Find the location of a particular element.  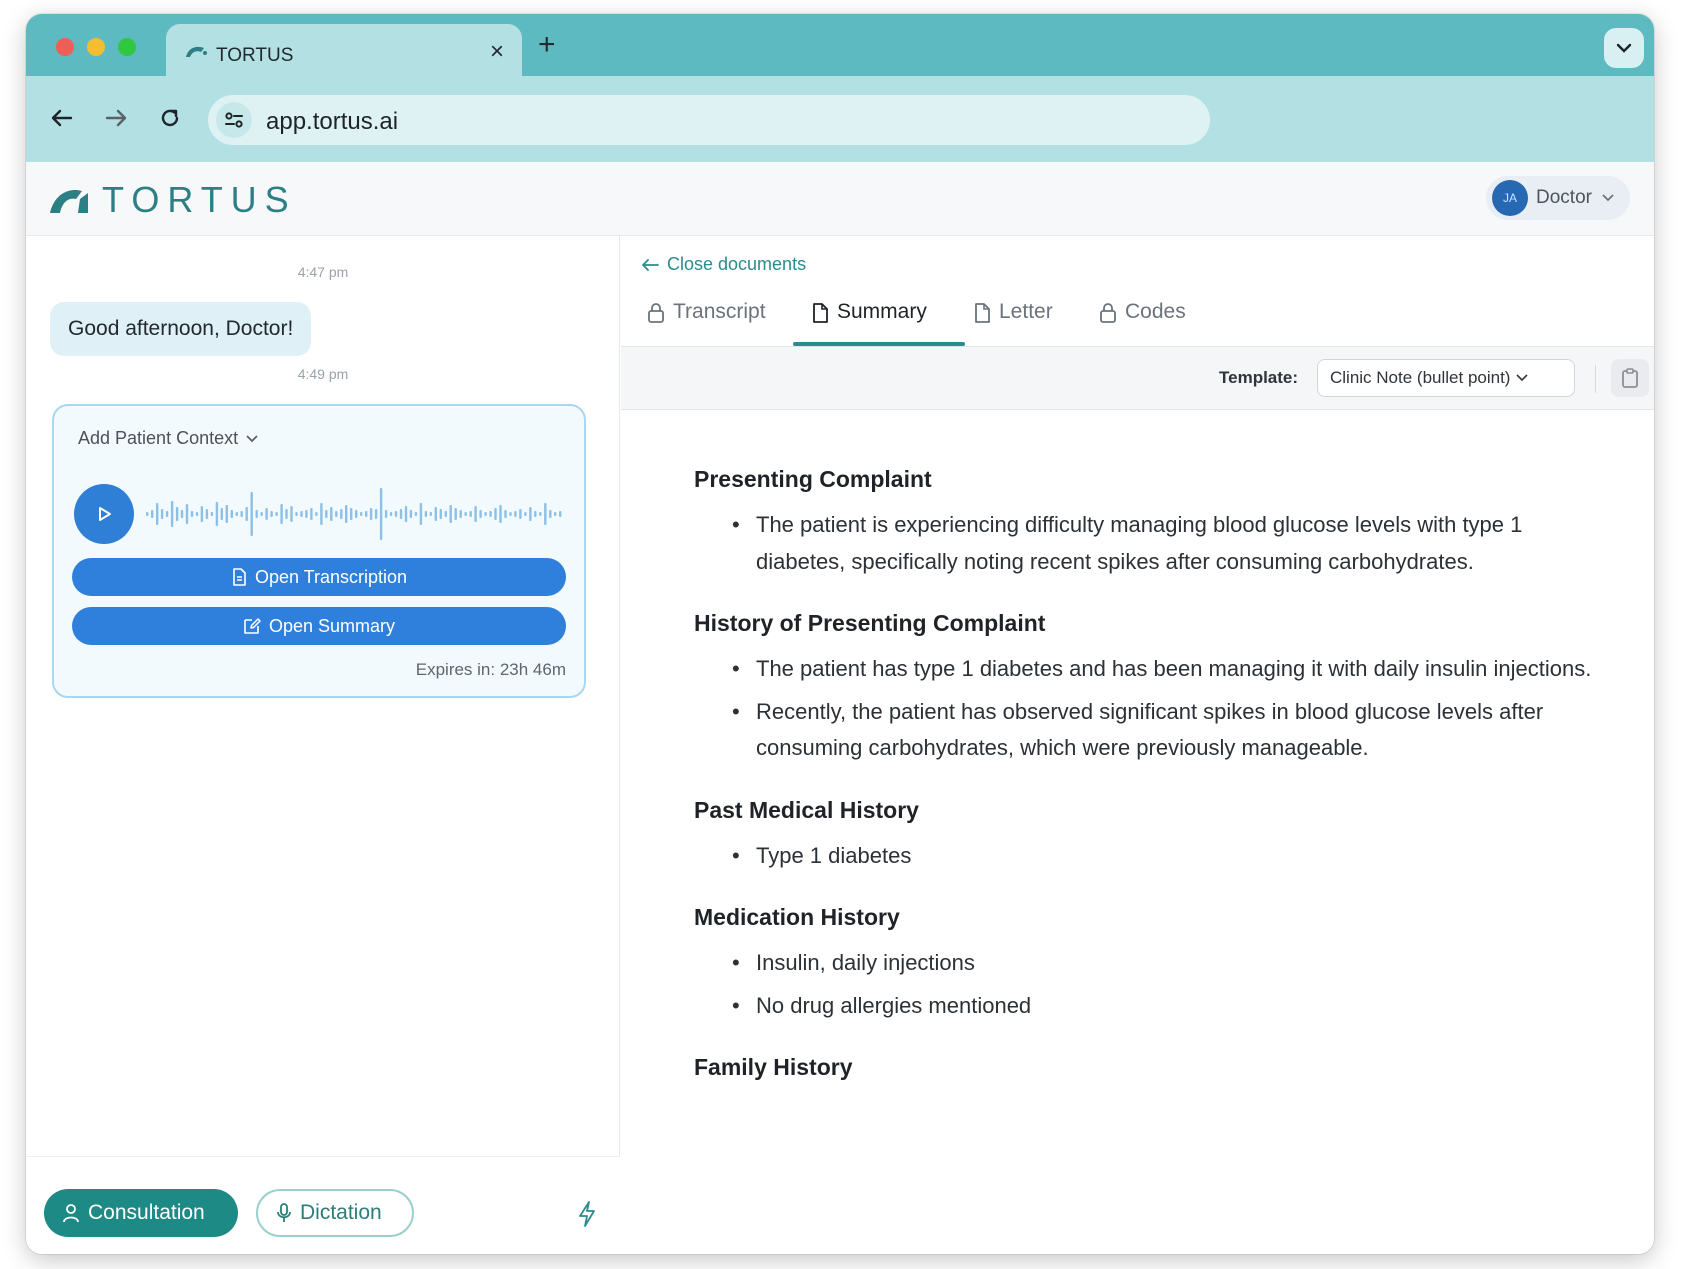

site-info-button is located at coordinates (234, 120).